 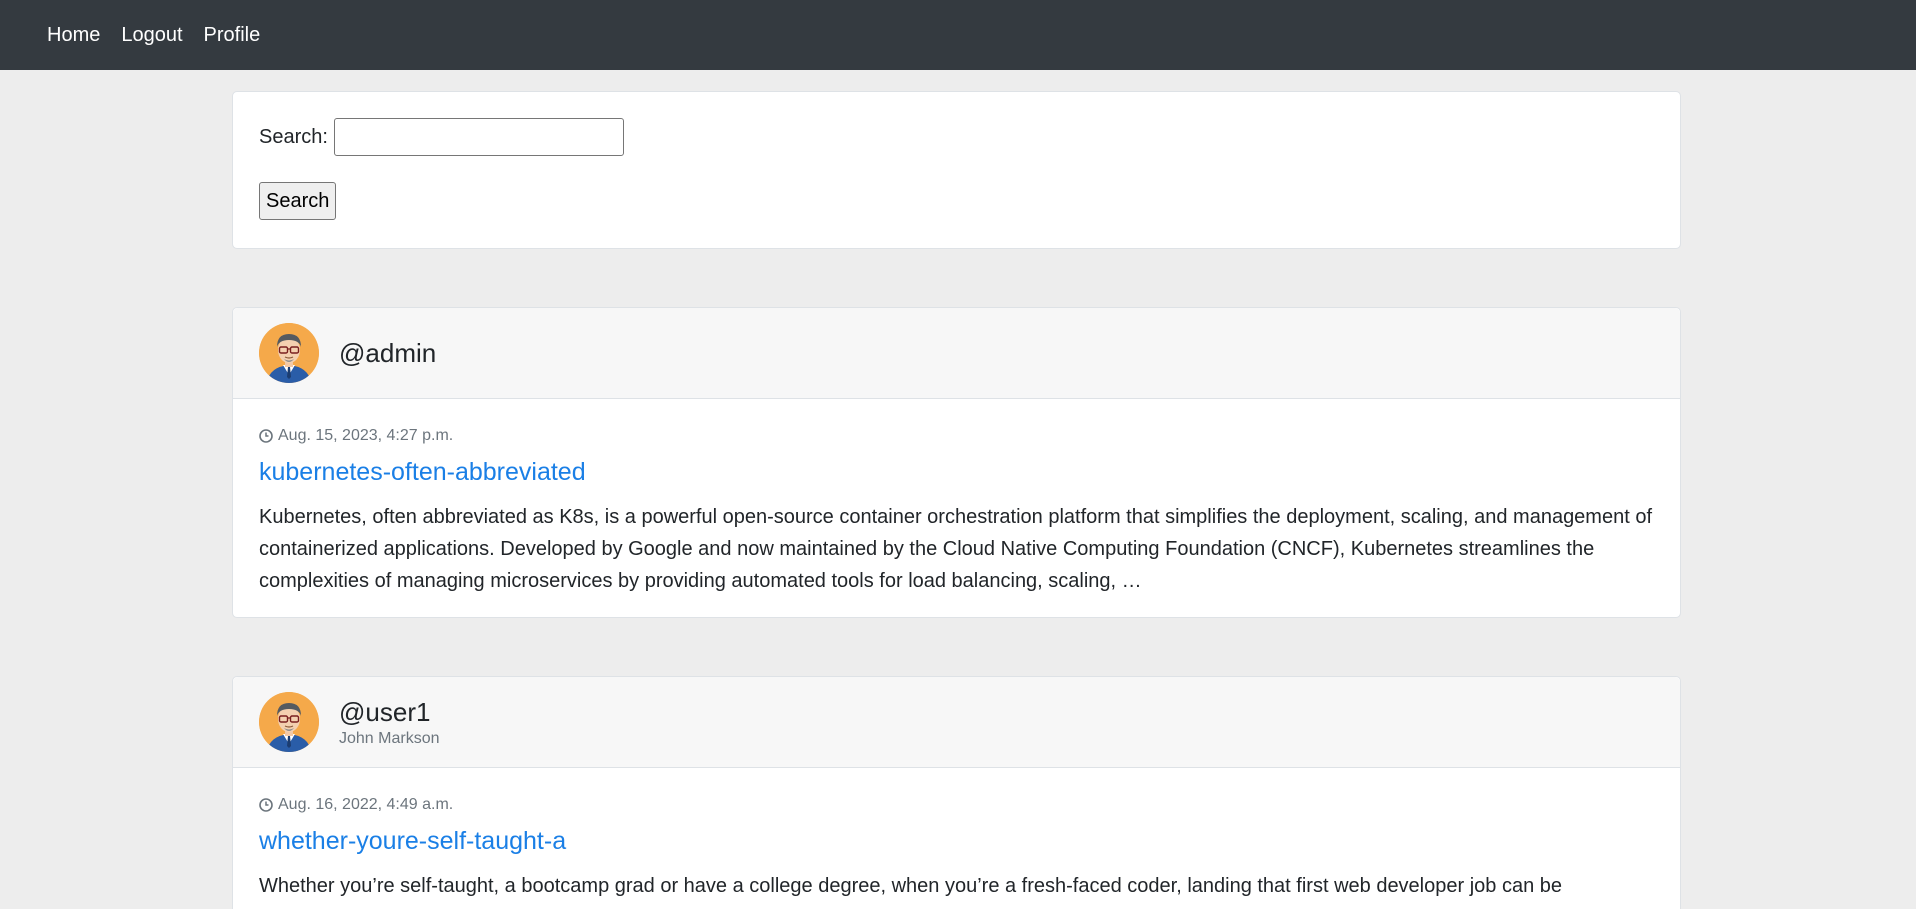 I want to click on search-label: Search:, so click(x=293, y=136).